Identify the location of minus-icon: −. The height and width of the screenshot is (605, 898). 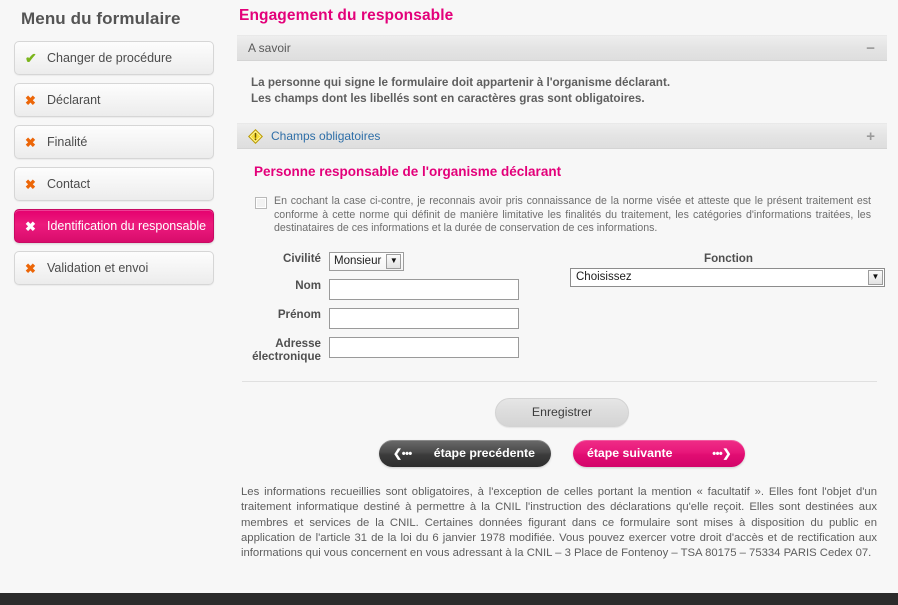
(871, 48).